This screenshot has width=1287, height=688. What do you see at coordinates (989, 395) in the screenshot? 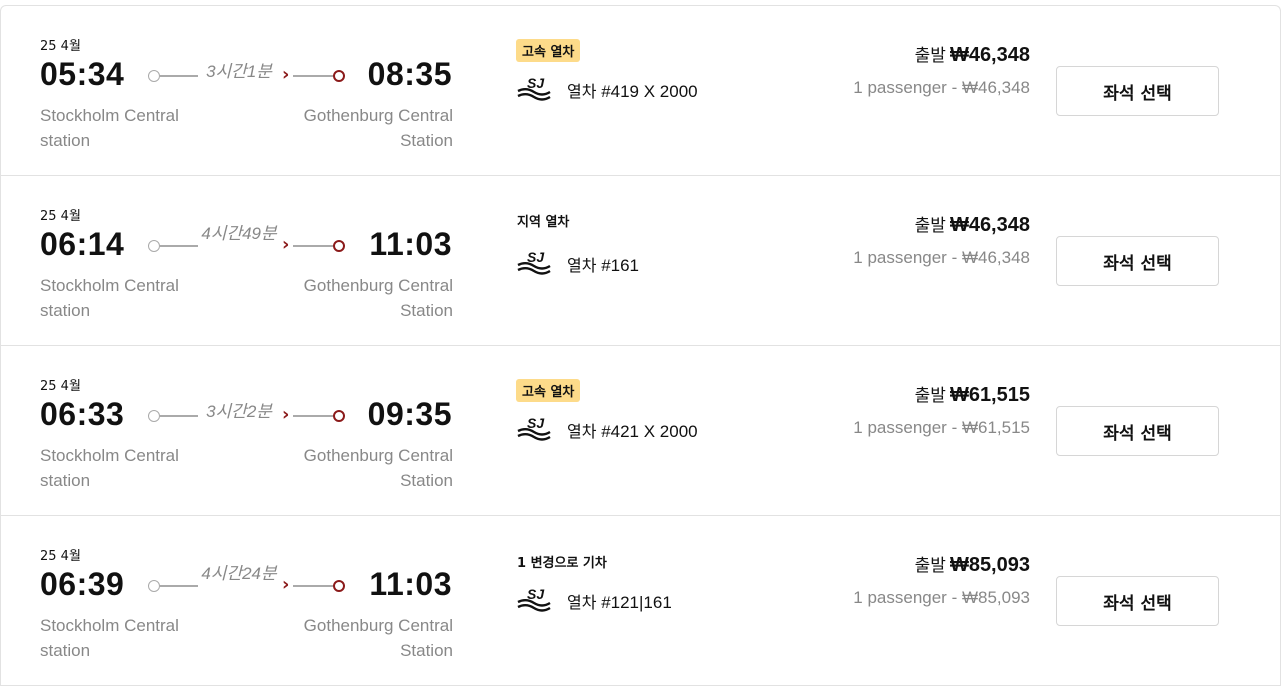
I see `price-amount: ₩61,515` at bounding box center [989, 395].